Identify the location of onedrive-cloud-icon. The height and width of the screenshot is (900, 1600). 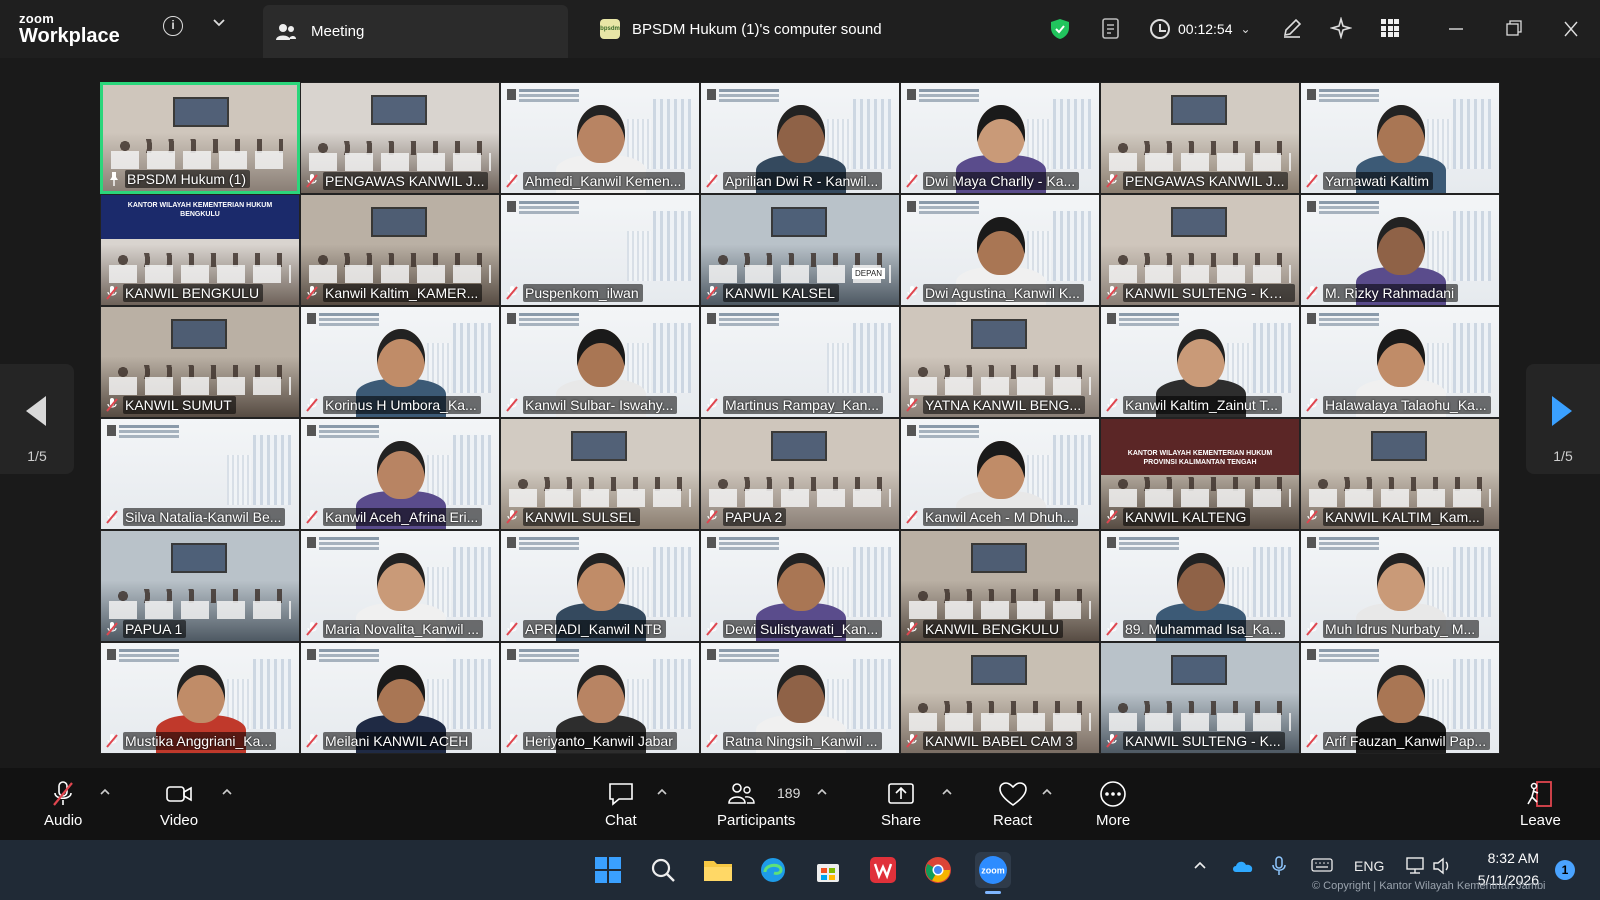
(1243, 866).